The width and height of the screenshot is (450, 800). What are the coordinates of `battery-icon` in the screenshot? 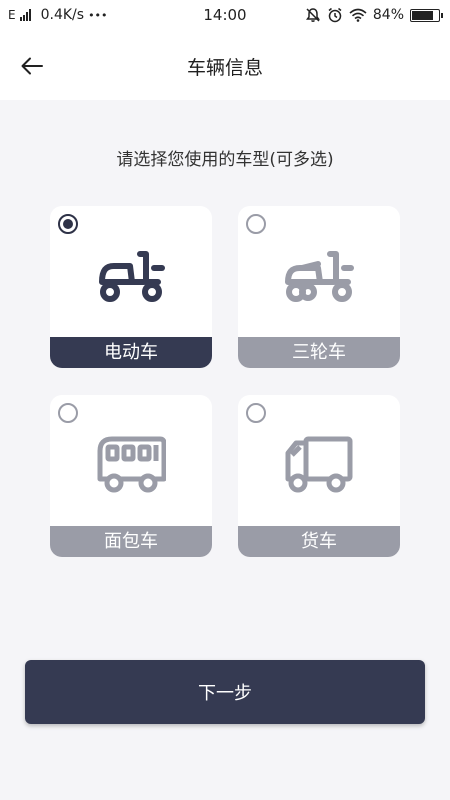 It's located at (426, 15).